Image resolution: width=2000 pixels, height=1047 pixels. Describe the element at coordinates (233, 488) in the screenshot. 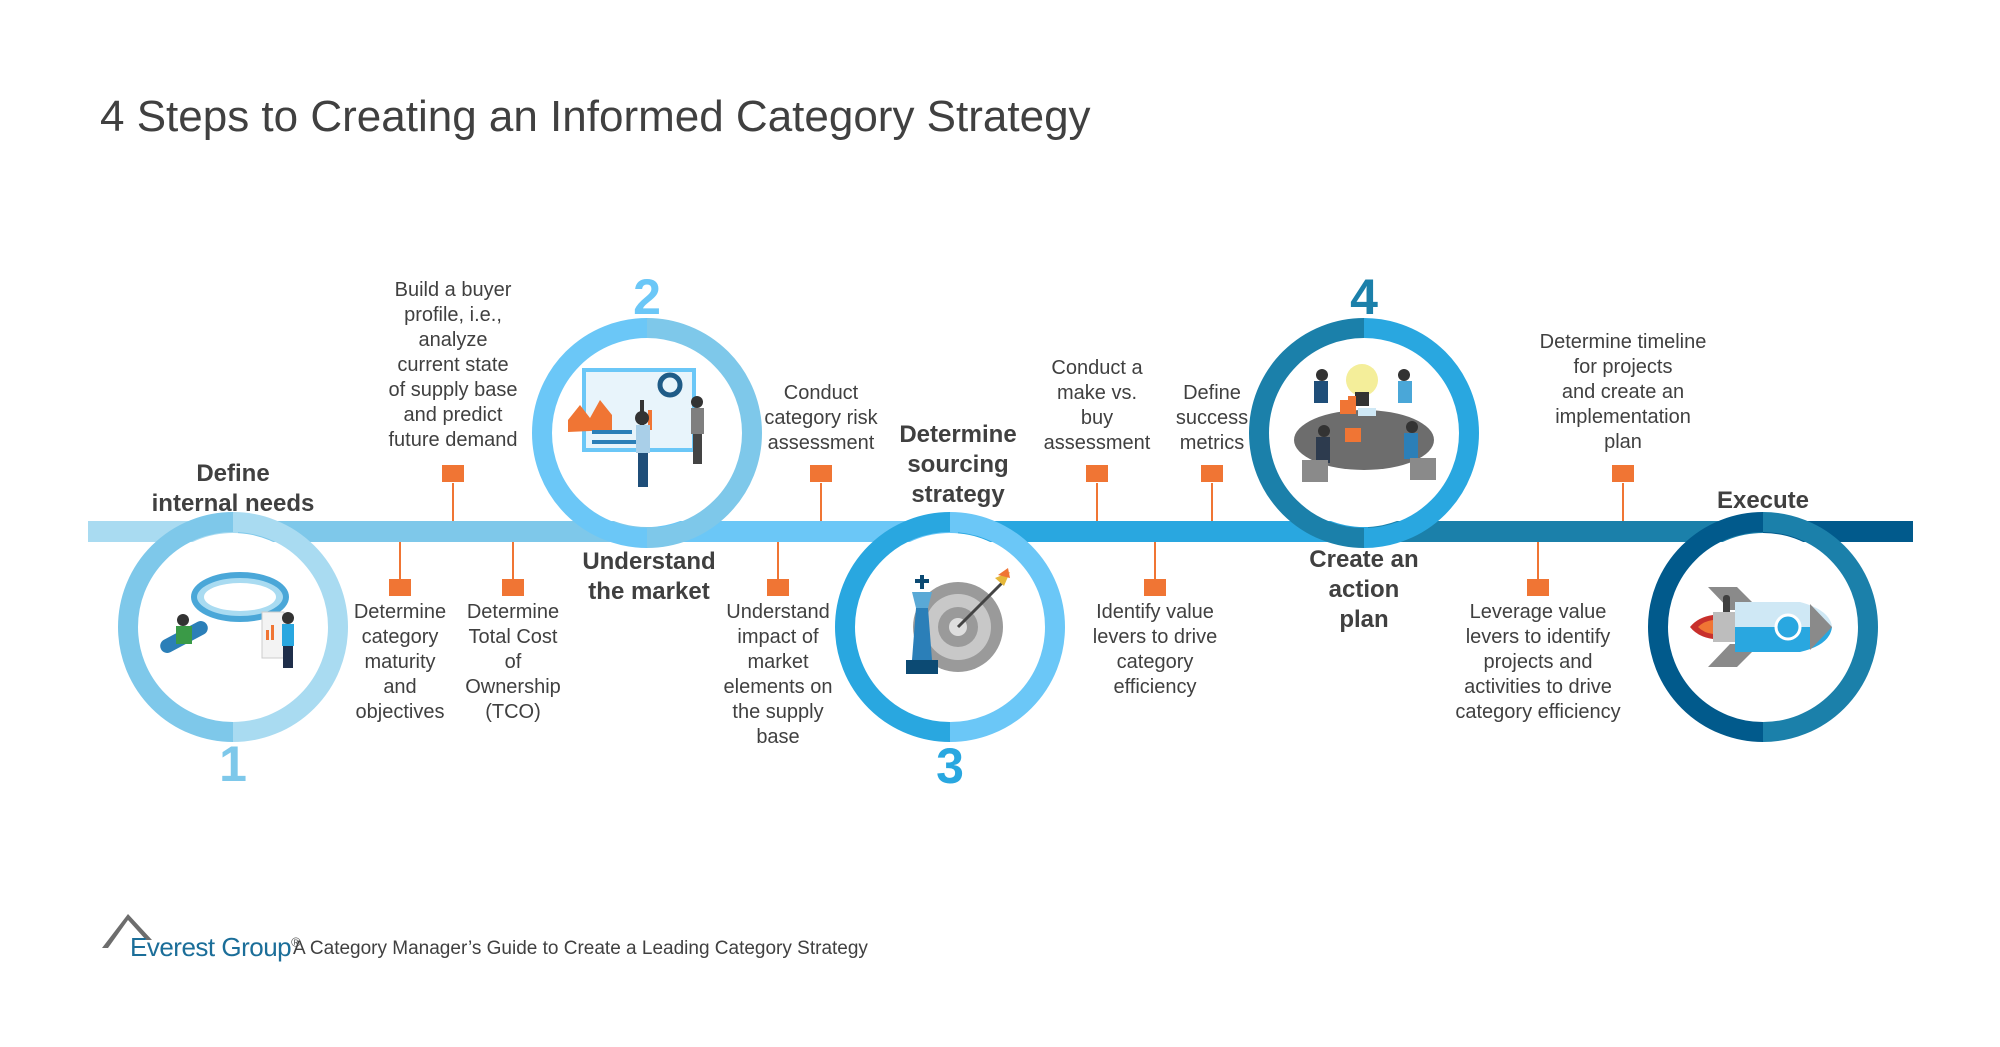

I see `step-1-heading: Define internal needs` at that location.